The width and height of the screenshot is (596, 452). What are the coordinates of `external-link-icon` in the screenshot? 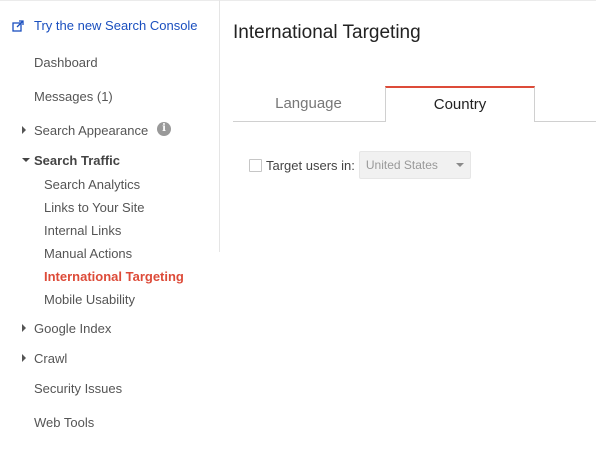 It's located at (18, 25).